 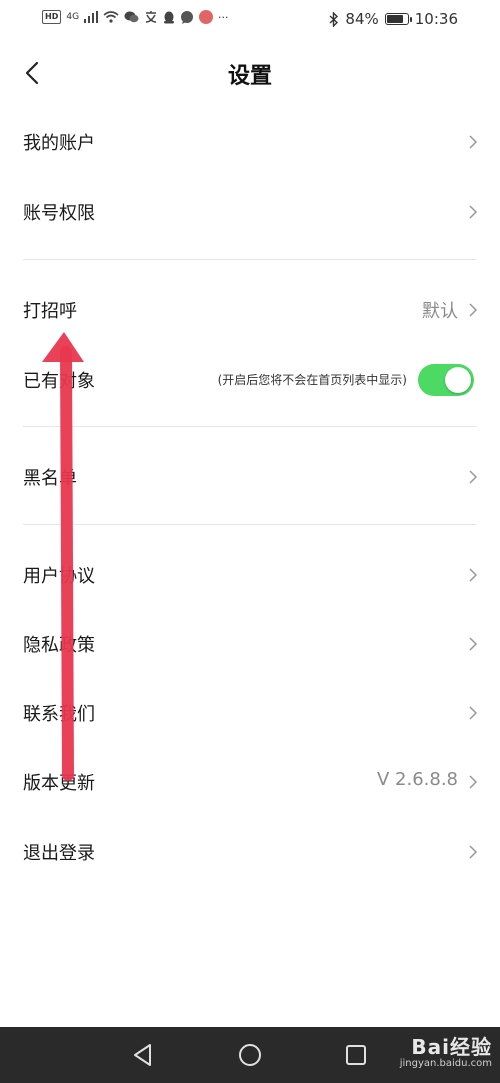 I want to click on settings-item-logout: 退出登录, so click(x=250, y=852).